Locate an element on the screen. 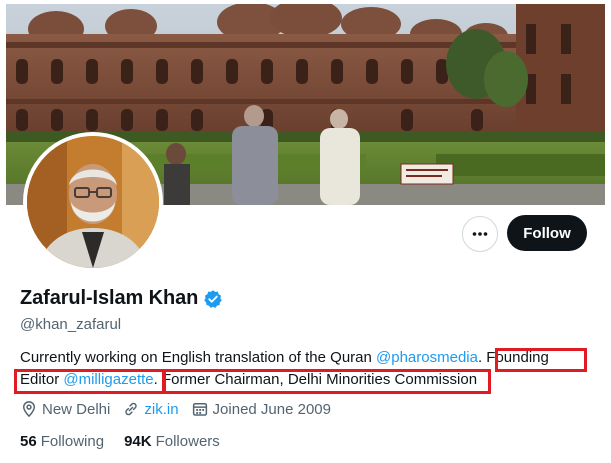  location-pin-icon is located at coordinates (29, 409).